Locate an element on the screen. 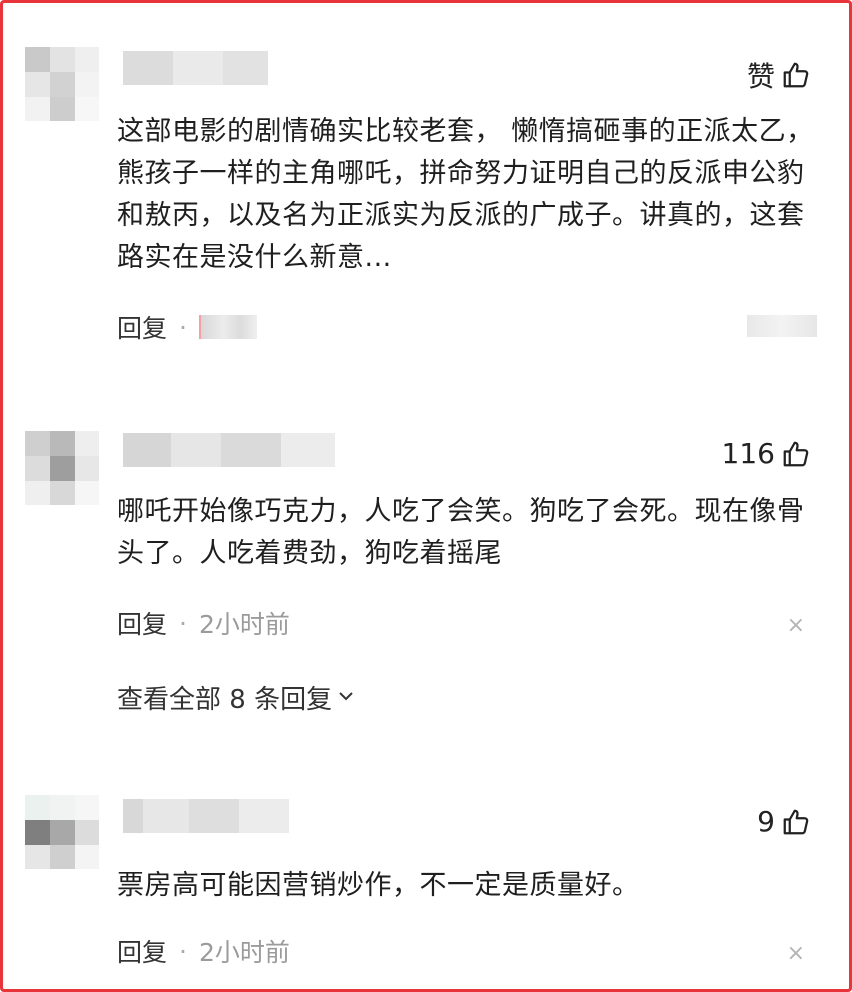 The image size is (852, 992). like-count: 116 is located at coordinates (748, 453).